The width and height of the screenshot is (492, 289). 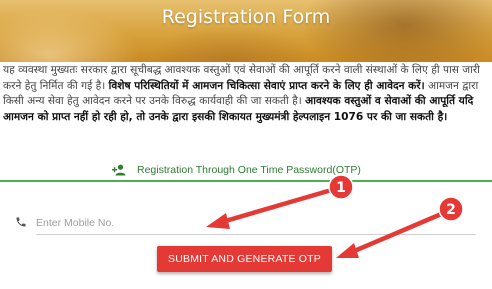 I want to click on header-texture, so click(x=230, y=43).